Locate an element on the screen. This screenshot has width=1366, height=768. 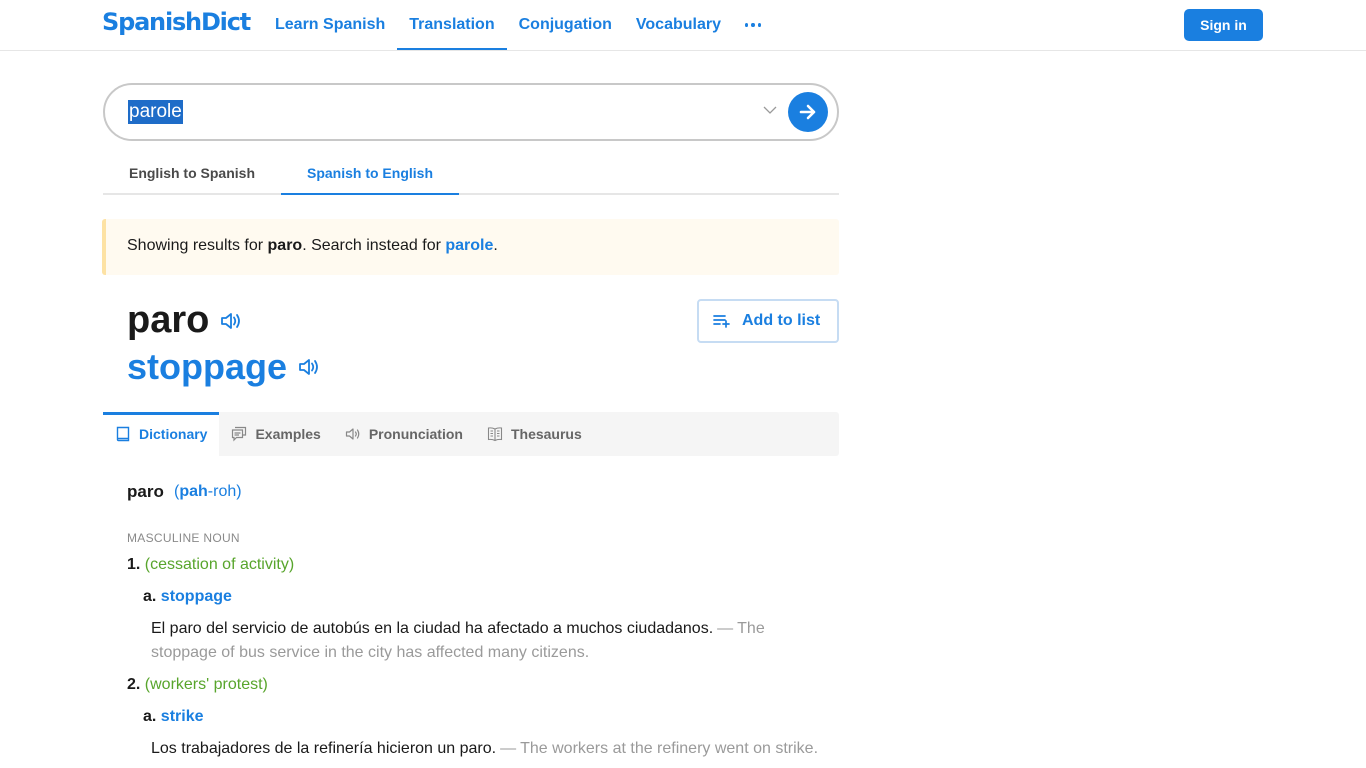
tab-thesaurus: Thesaurus is located at coordinates (534, 434).